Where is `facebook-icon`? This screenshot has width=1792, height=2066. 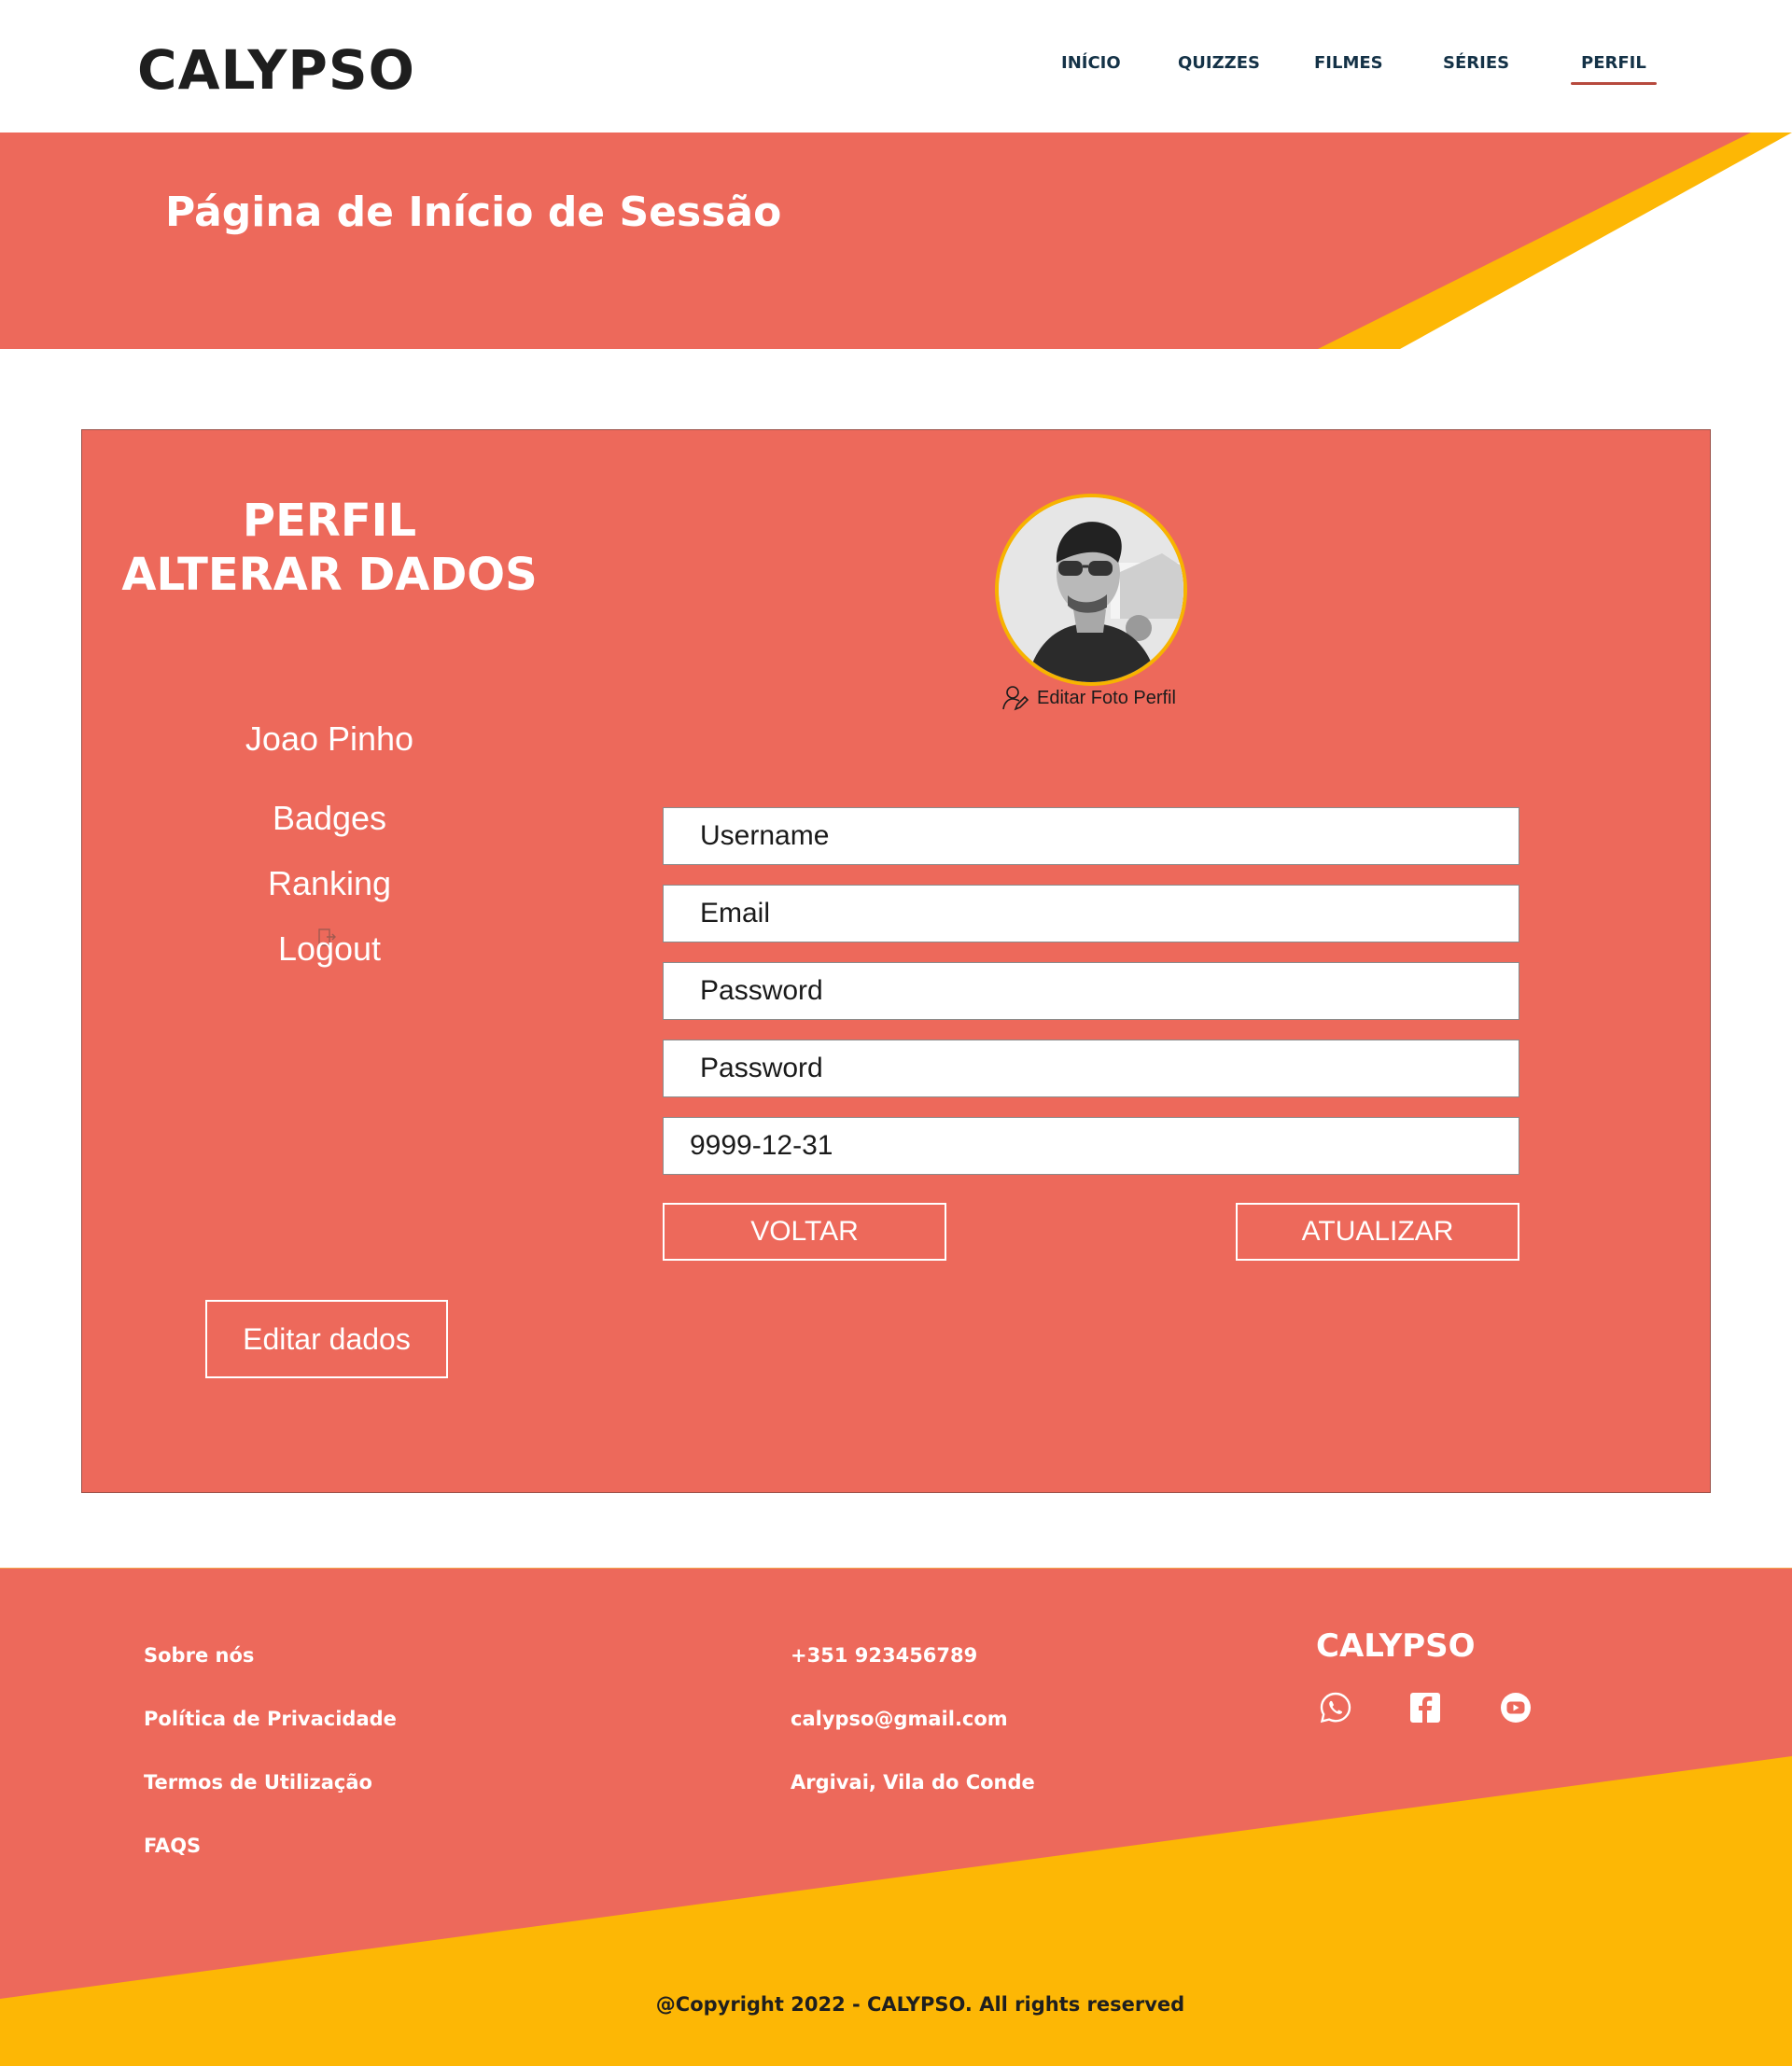
facebook-icon is located at coordinates (1425, 1708).